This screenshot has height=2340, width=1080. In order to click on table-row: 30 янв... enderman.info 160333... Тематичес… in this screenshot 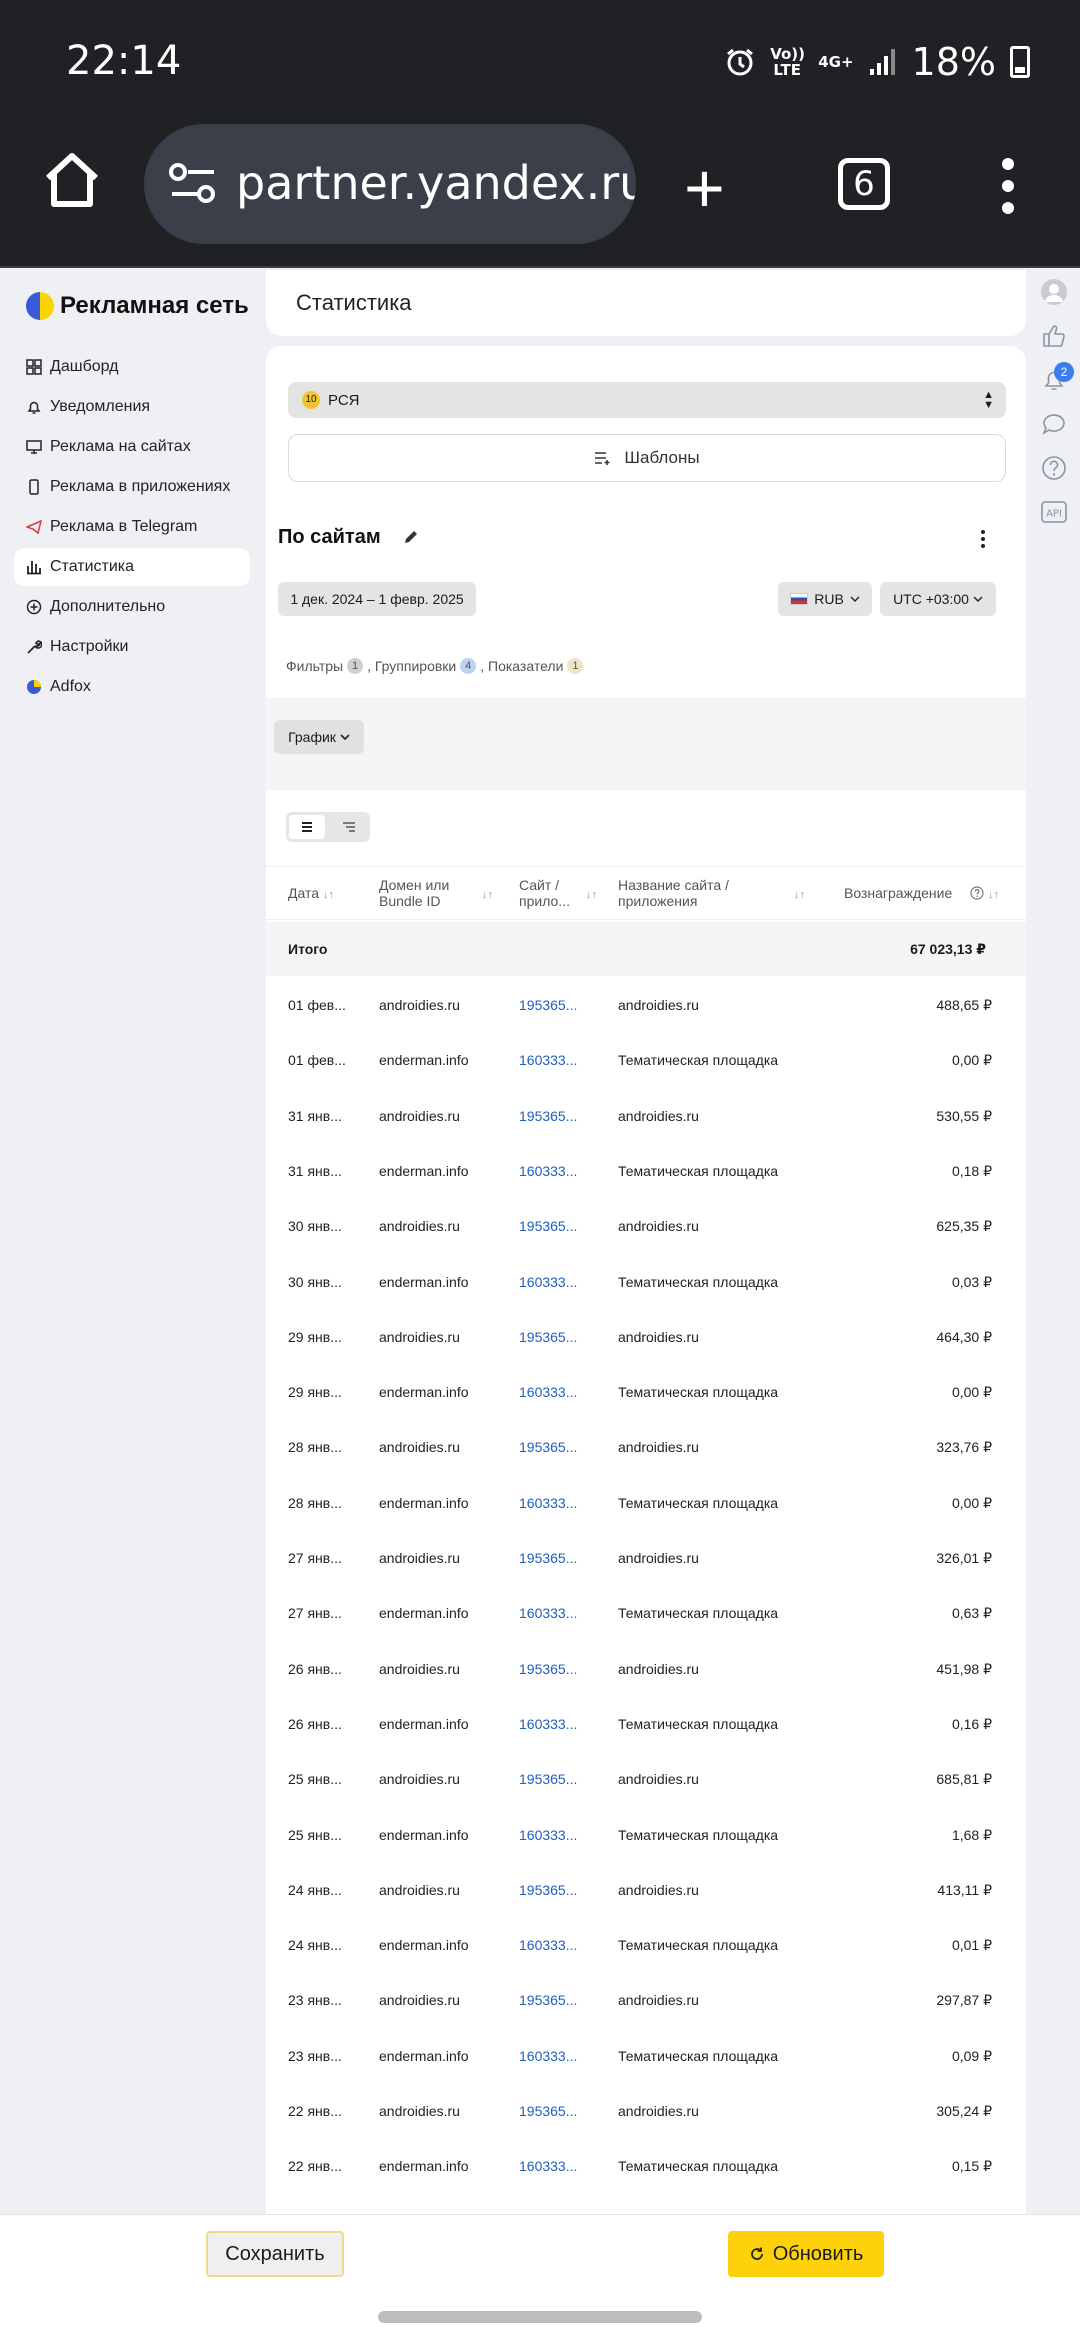, I will do `click(646, 1282)`.